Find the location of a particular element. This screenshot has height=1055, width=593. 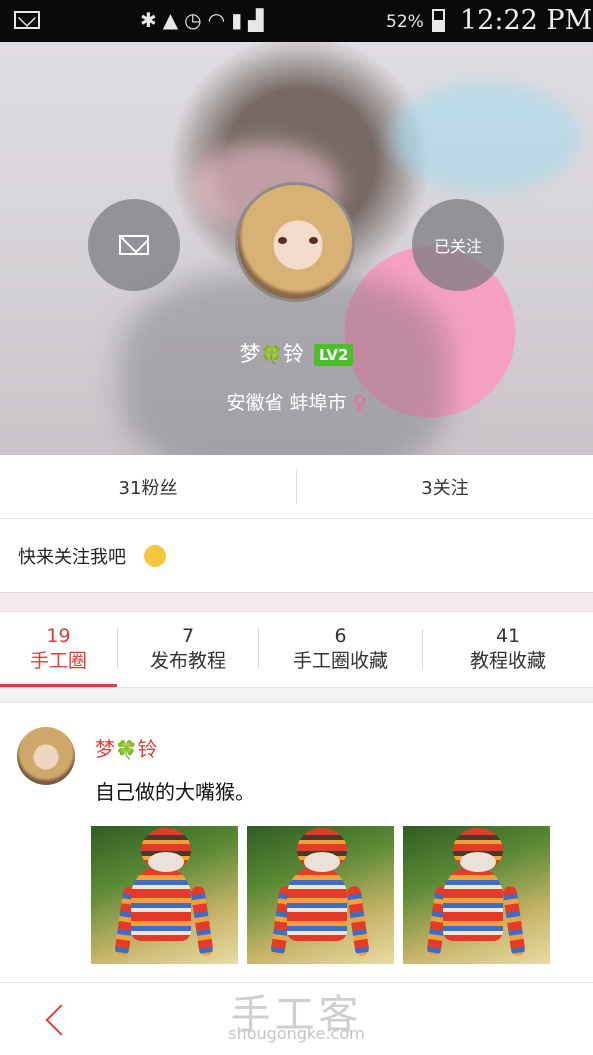

profile-tabs: 19 手工圈 7 发布教程 6 手工圈收藏 41 教程收藏 is located at coordinates (296, 649).